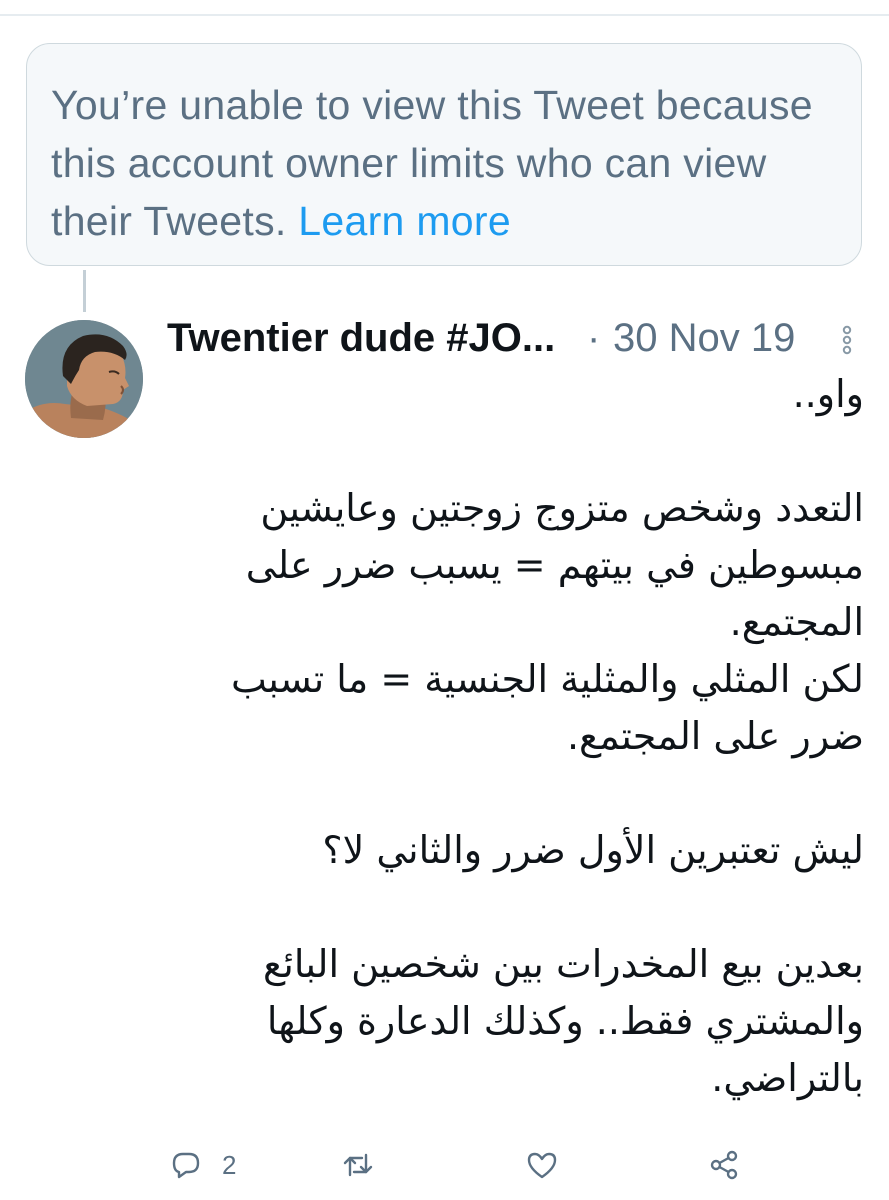 The width and height of the screenshot is (889, 1200). Describe the element at coordinates (847, 340) in the screenshot. I see `more-vertical-icon` at that location.